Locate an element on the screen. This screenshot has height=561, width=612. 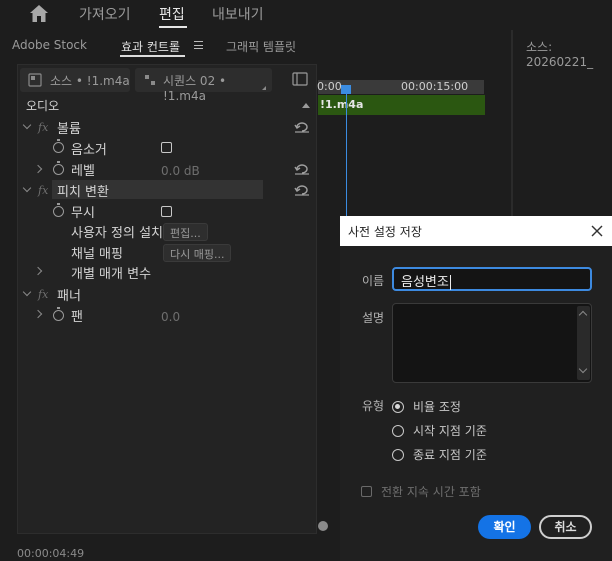
panel-divider is located at coordinates (512, 125).